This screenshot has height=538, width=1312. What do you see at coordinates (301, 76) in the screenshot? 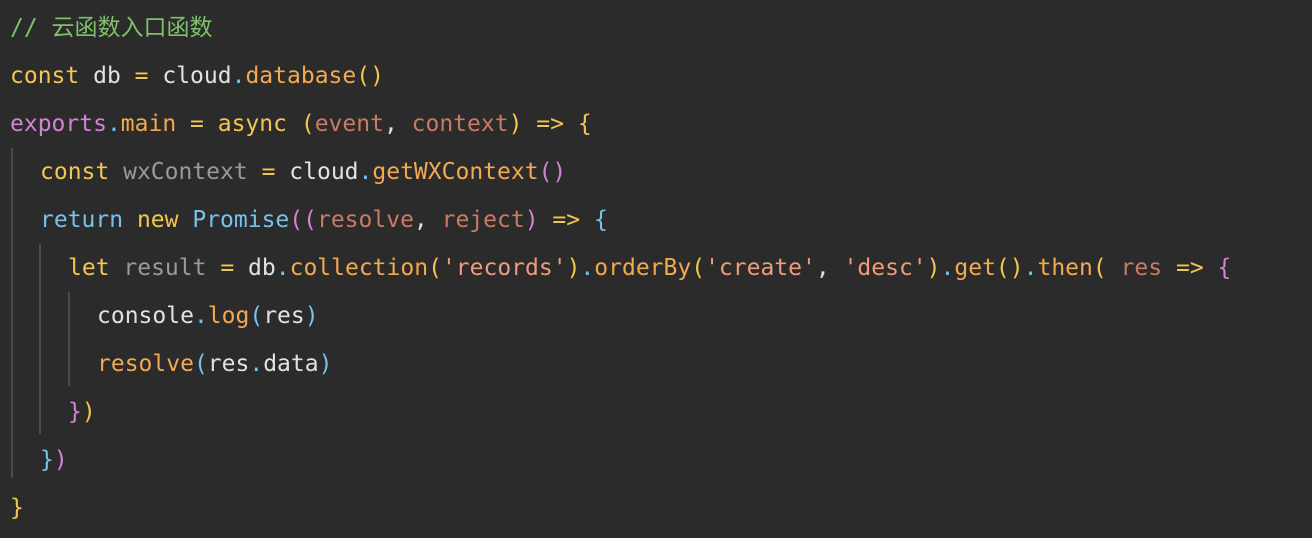
I see `code-token: database` at bounding box center [301, 76].